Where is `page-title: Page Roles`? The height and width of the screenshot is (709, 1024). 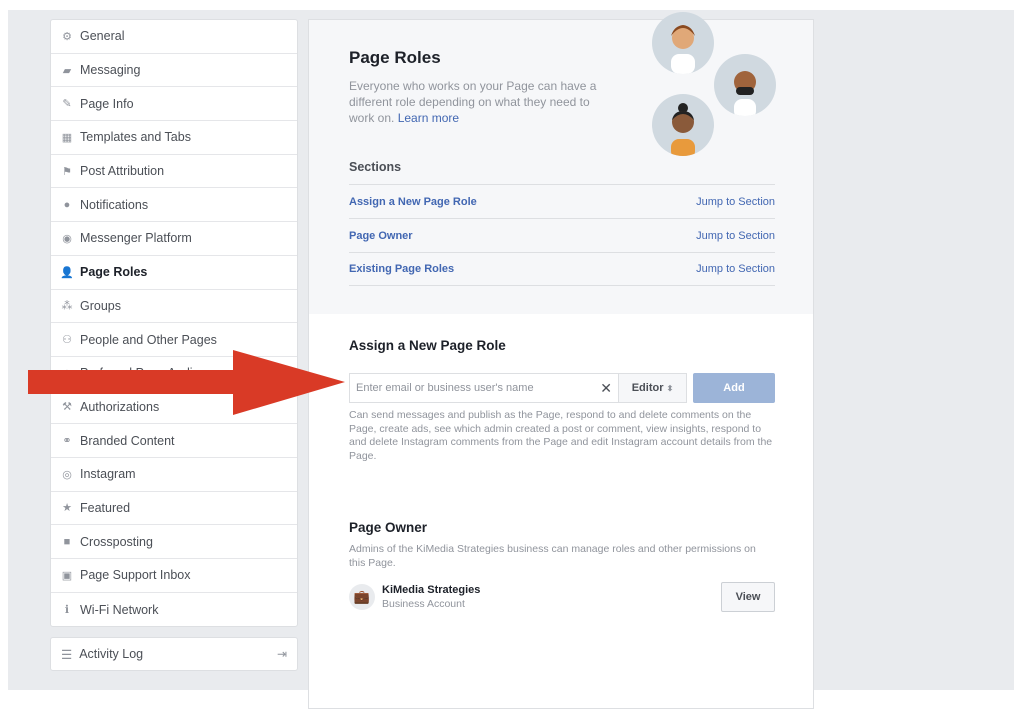 page-title: Page Roles is located at coordinates (395, 57).